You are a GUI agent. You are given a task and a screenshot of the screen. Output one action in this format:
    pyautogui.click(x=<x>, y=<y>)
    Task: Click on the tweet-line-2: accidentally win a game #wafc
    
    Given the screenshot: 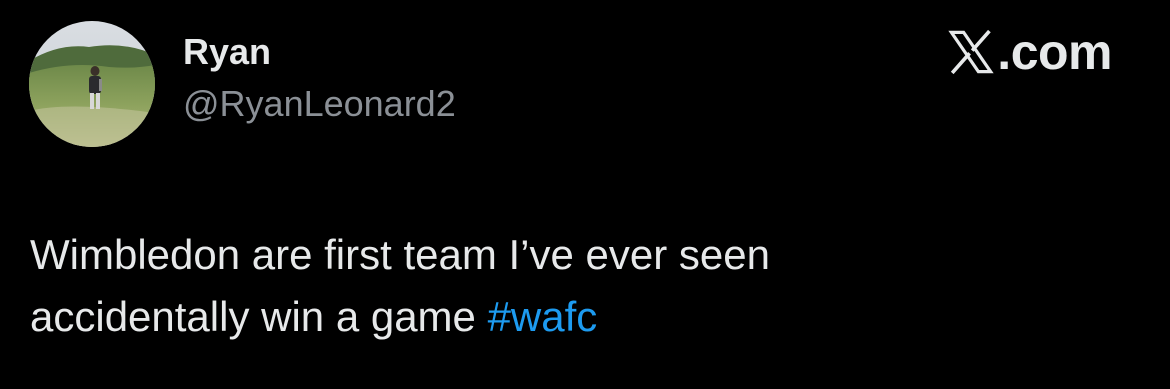 What is the action you would take?
    pyautogui.click(x=580, y=317)
    